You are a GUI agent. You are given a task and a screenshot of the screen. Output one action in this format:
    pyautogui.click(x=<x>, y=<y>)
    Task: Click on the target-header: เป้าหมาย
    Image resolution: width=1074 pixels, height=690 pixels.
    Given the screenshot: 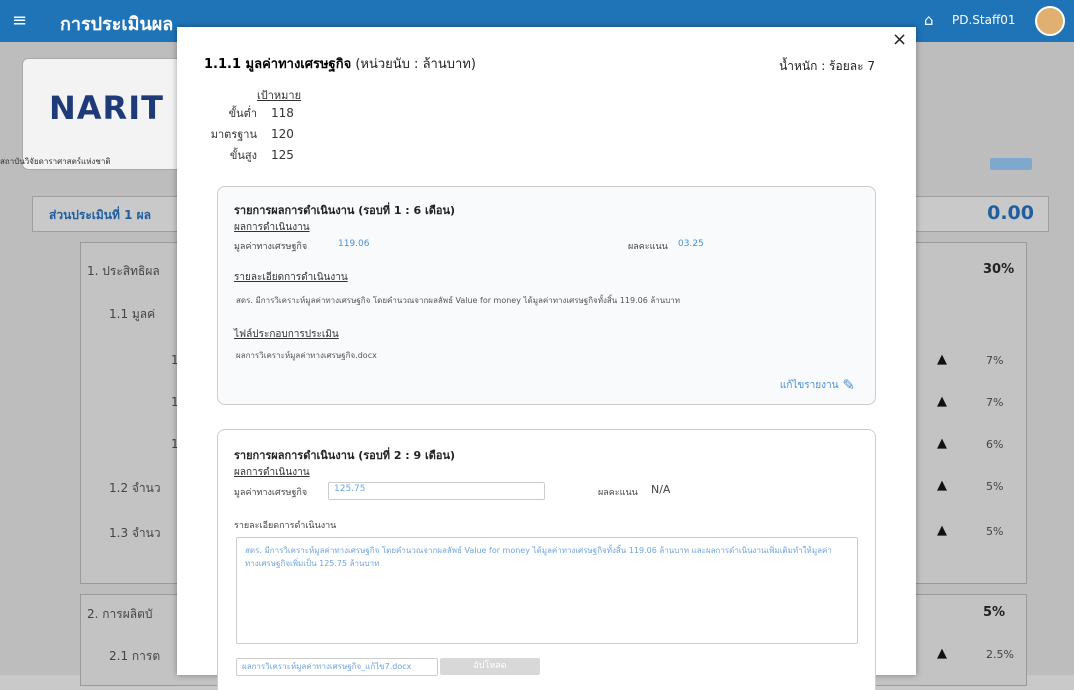 What is the action you would take?
    pyautogui.click(x=279, y=95)
    